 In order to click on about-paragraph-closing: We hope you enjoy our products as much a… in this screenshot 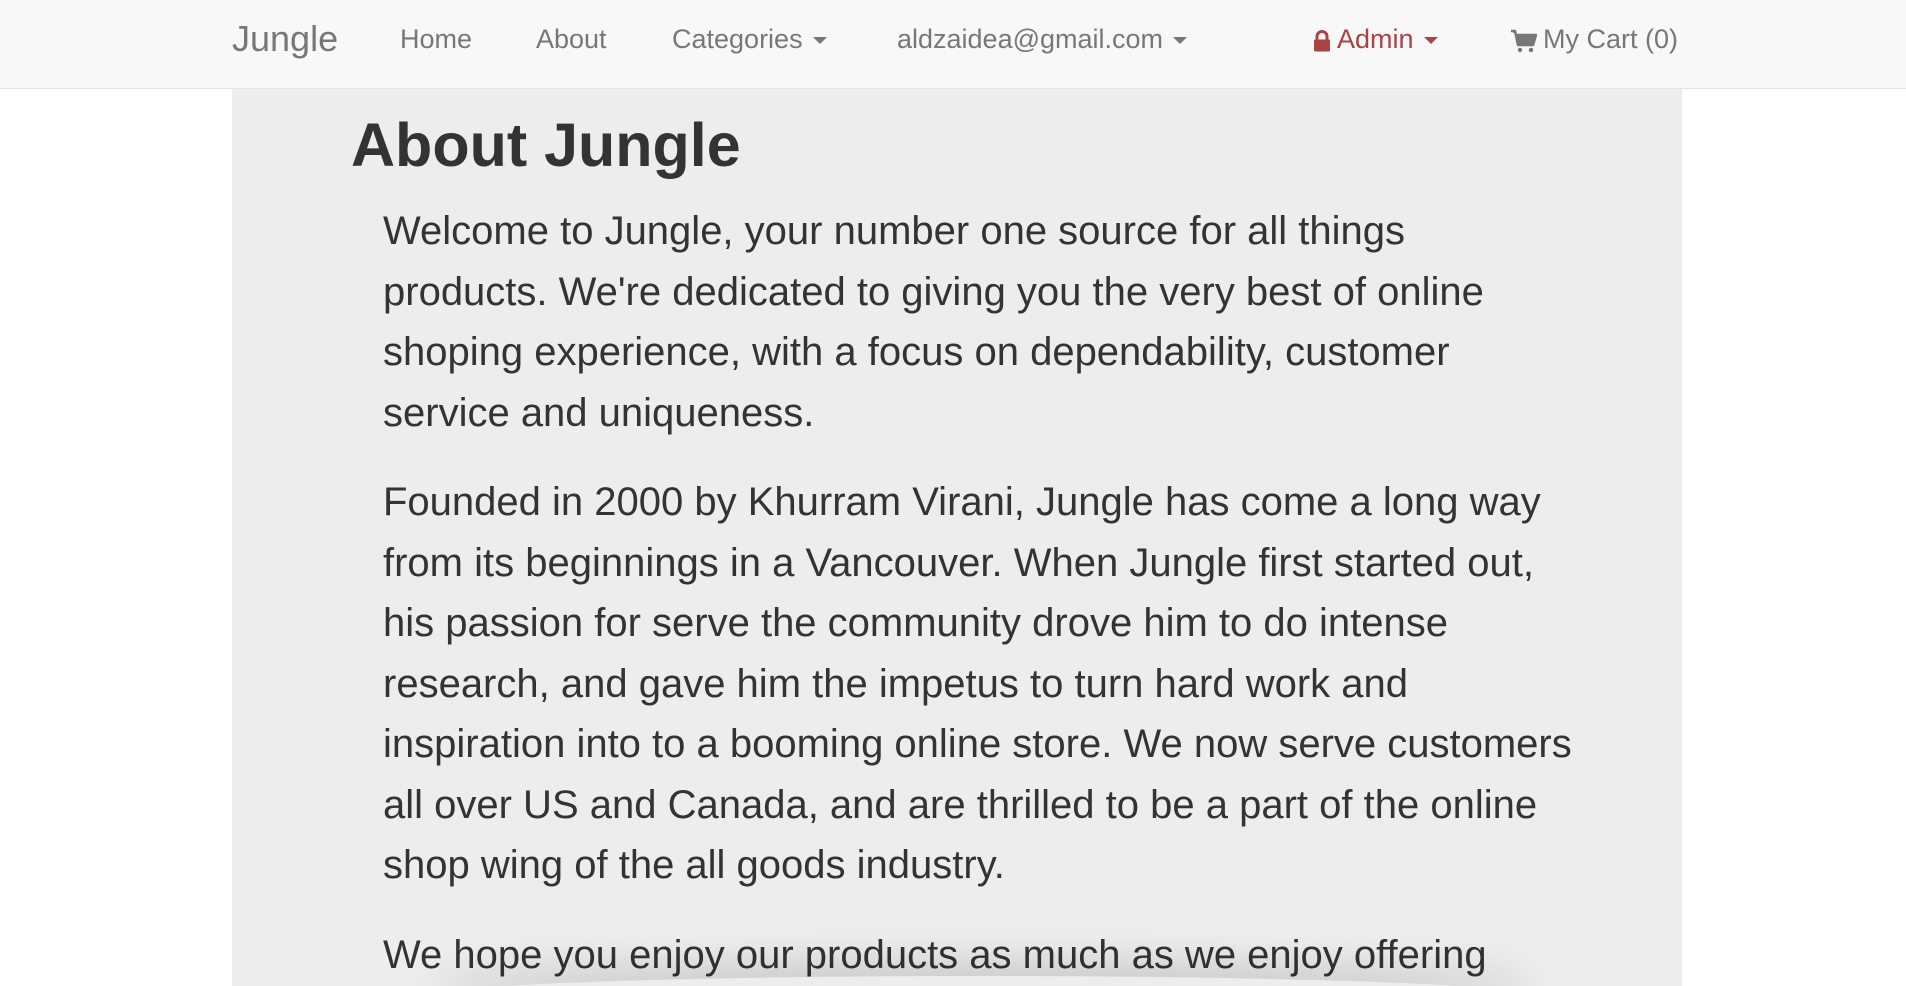, I will do `click(935, 954)`.